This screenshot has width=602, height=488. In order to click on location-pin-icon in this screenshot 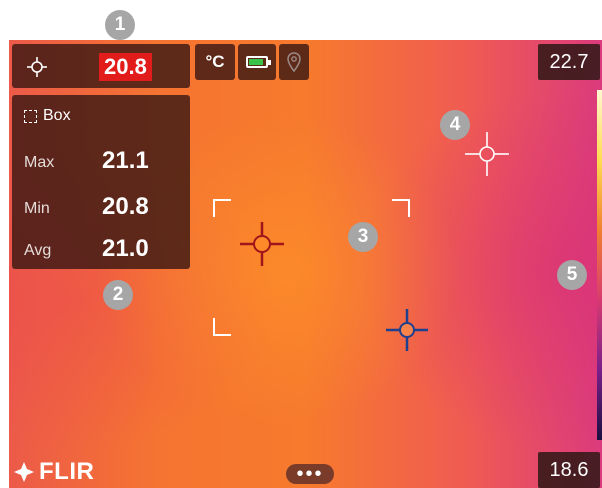, I will do `click(294, 62)`.